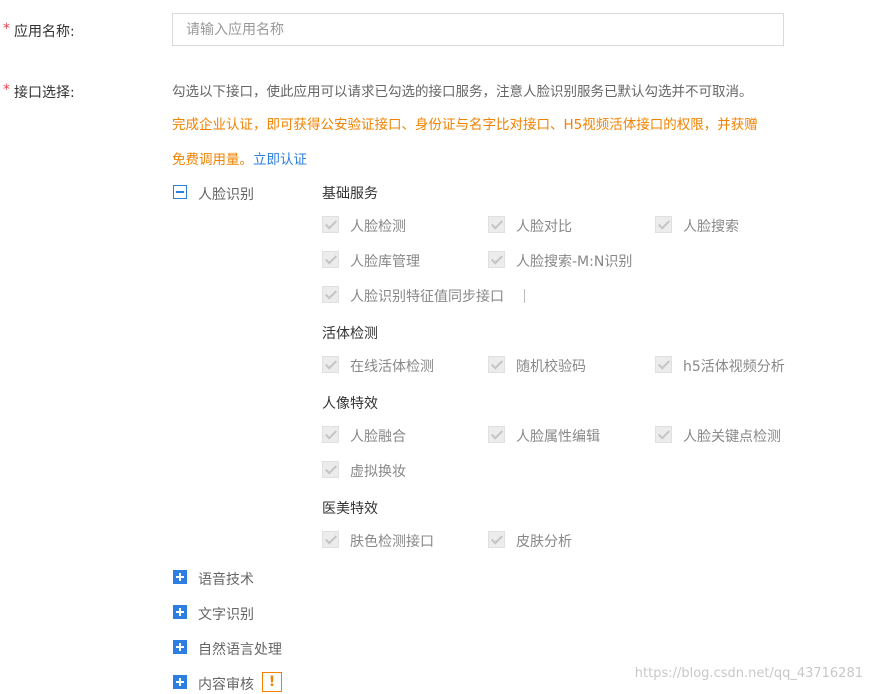  What do you see at coordinates (524, 296) in the screenshot?
I see `text-cursor` at bounding box center [524, 296].